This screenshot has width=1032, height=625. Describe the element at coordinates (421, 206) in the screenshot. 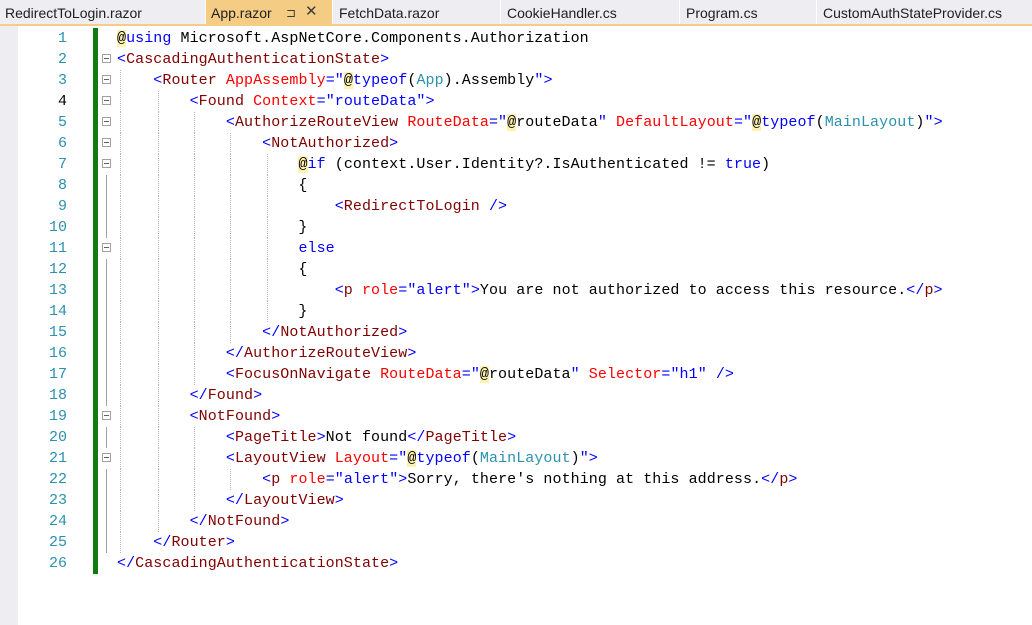

I see `code-text: <RedirectToLogin />` at that location.